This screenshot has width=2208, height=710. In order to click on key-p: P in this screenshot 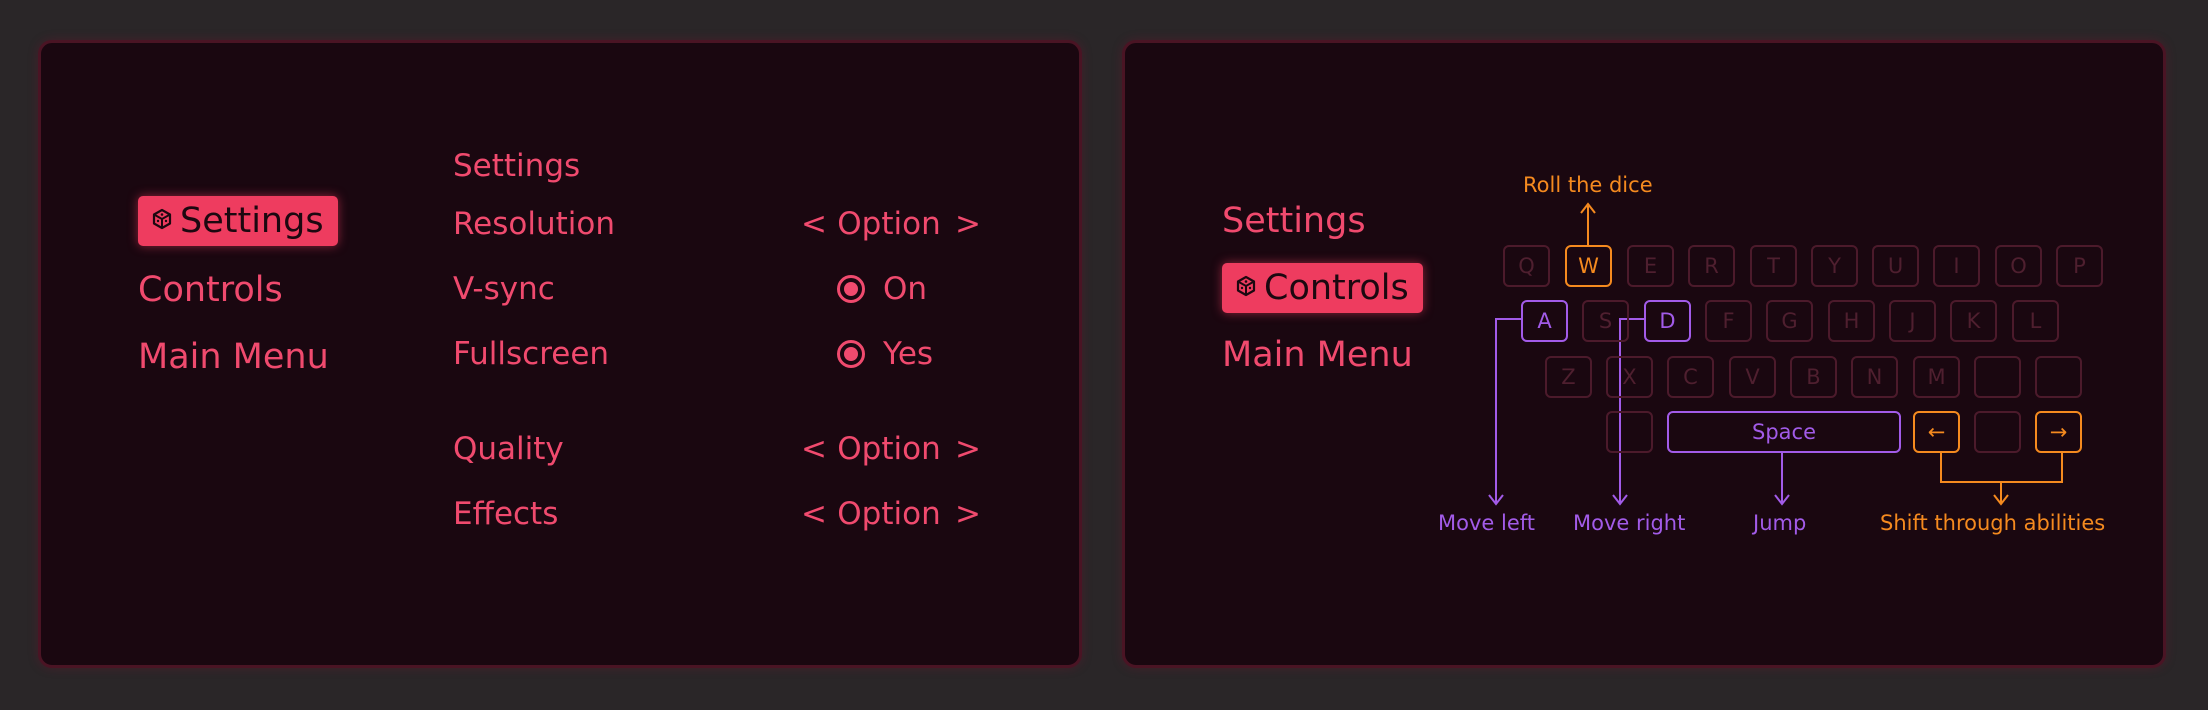, I will do `click(2079, 266)`.